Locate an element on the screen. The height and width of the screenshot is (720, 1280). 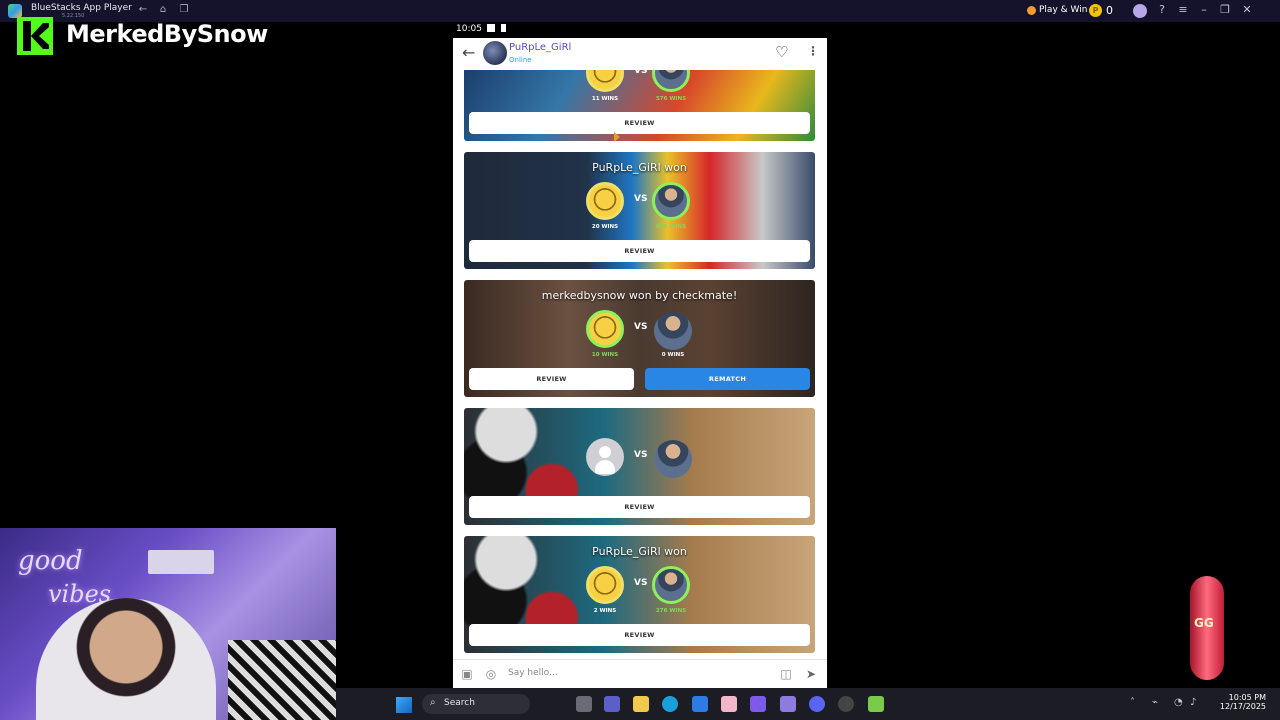
taskbar-search: ⌕ Search is located at coordinates (476, 704).